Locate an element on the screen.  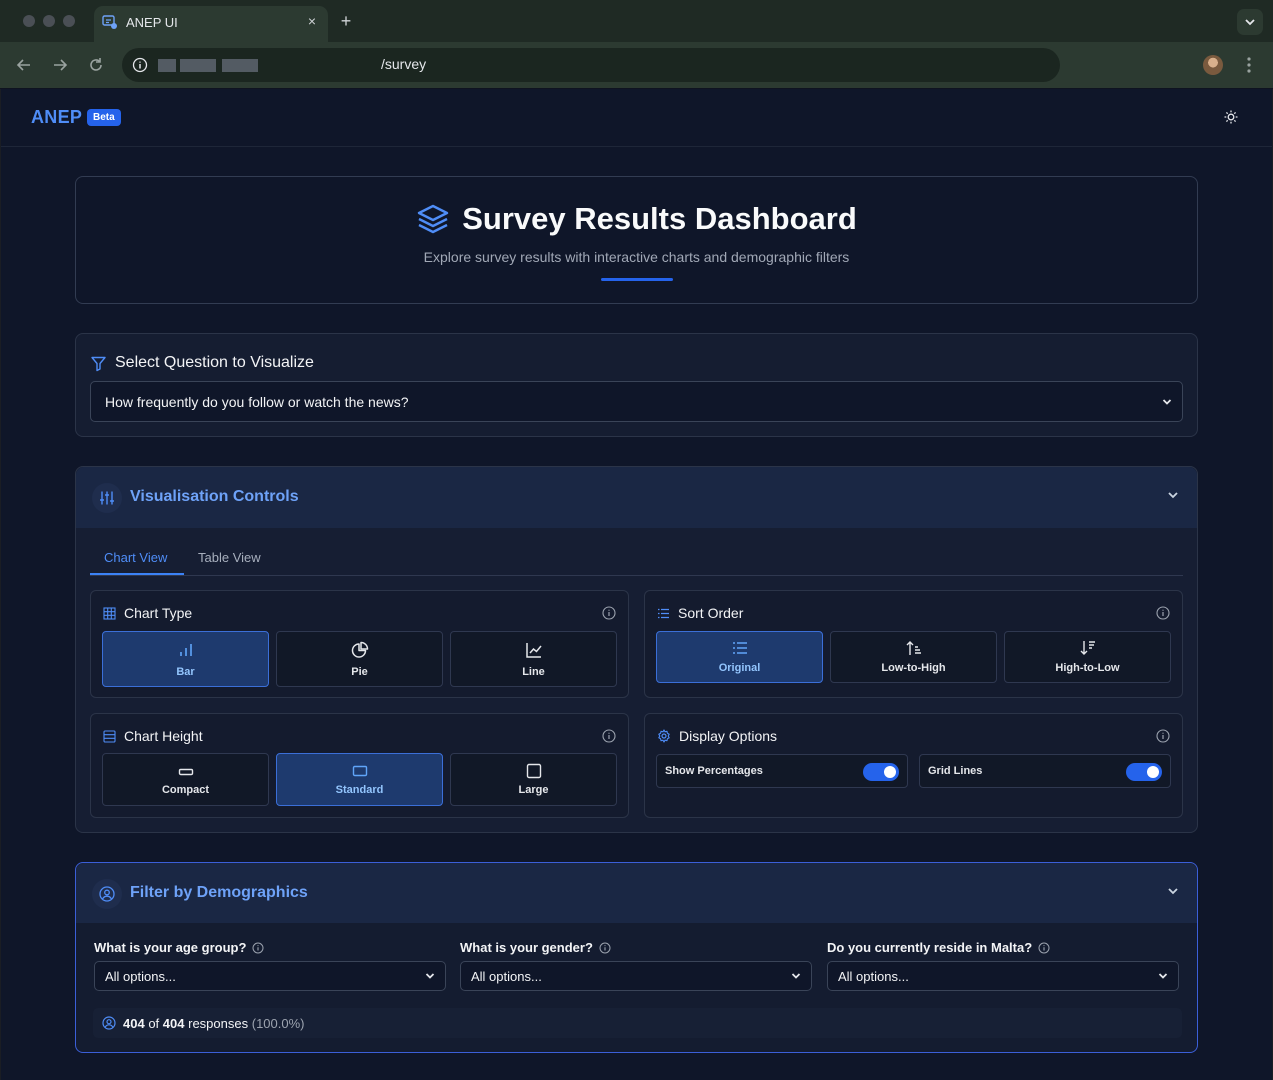
browser-toolbar: /survey is located at coordinates (636, 65).